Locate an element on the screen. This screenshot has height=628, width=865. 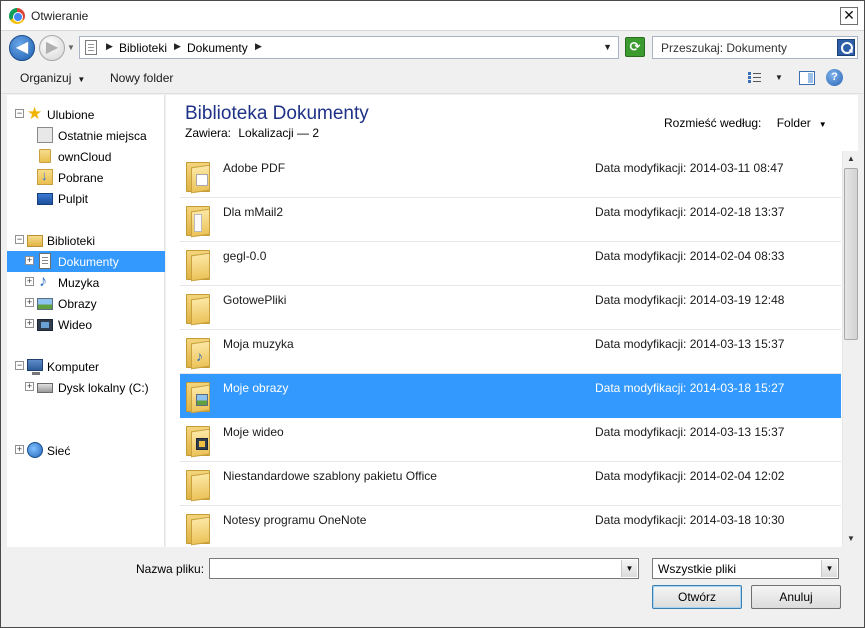
scroll-up-button: ▲ is located at coordinates (851, 159).